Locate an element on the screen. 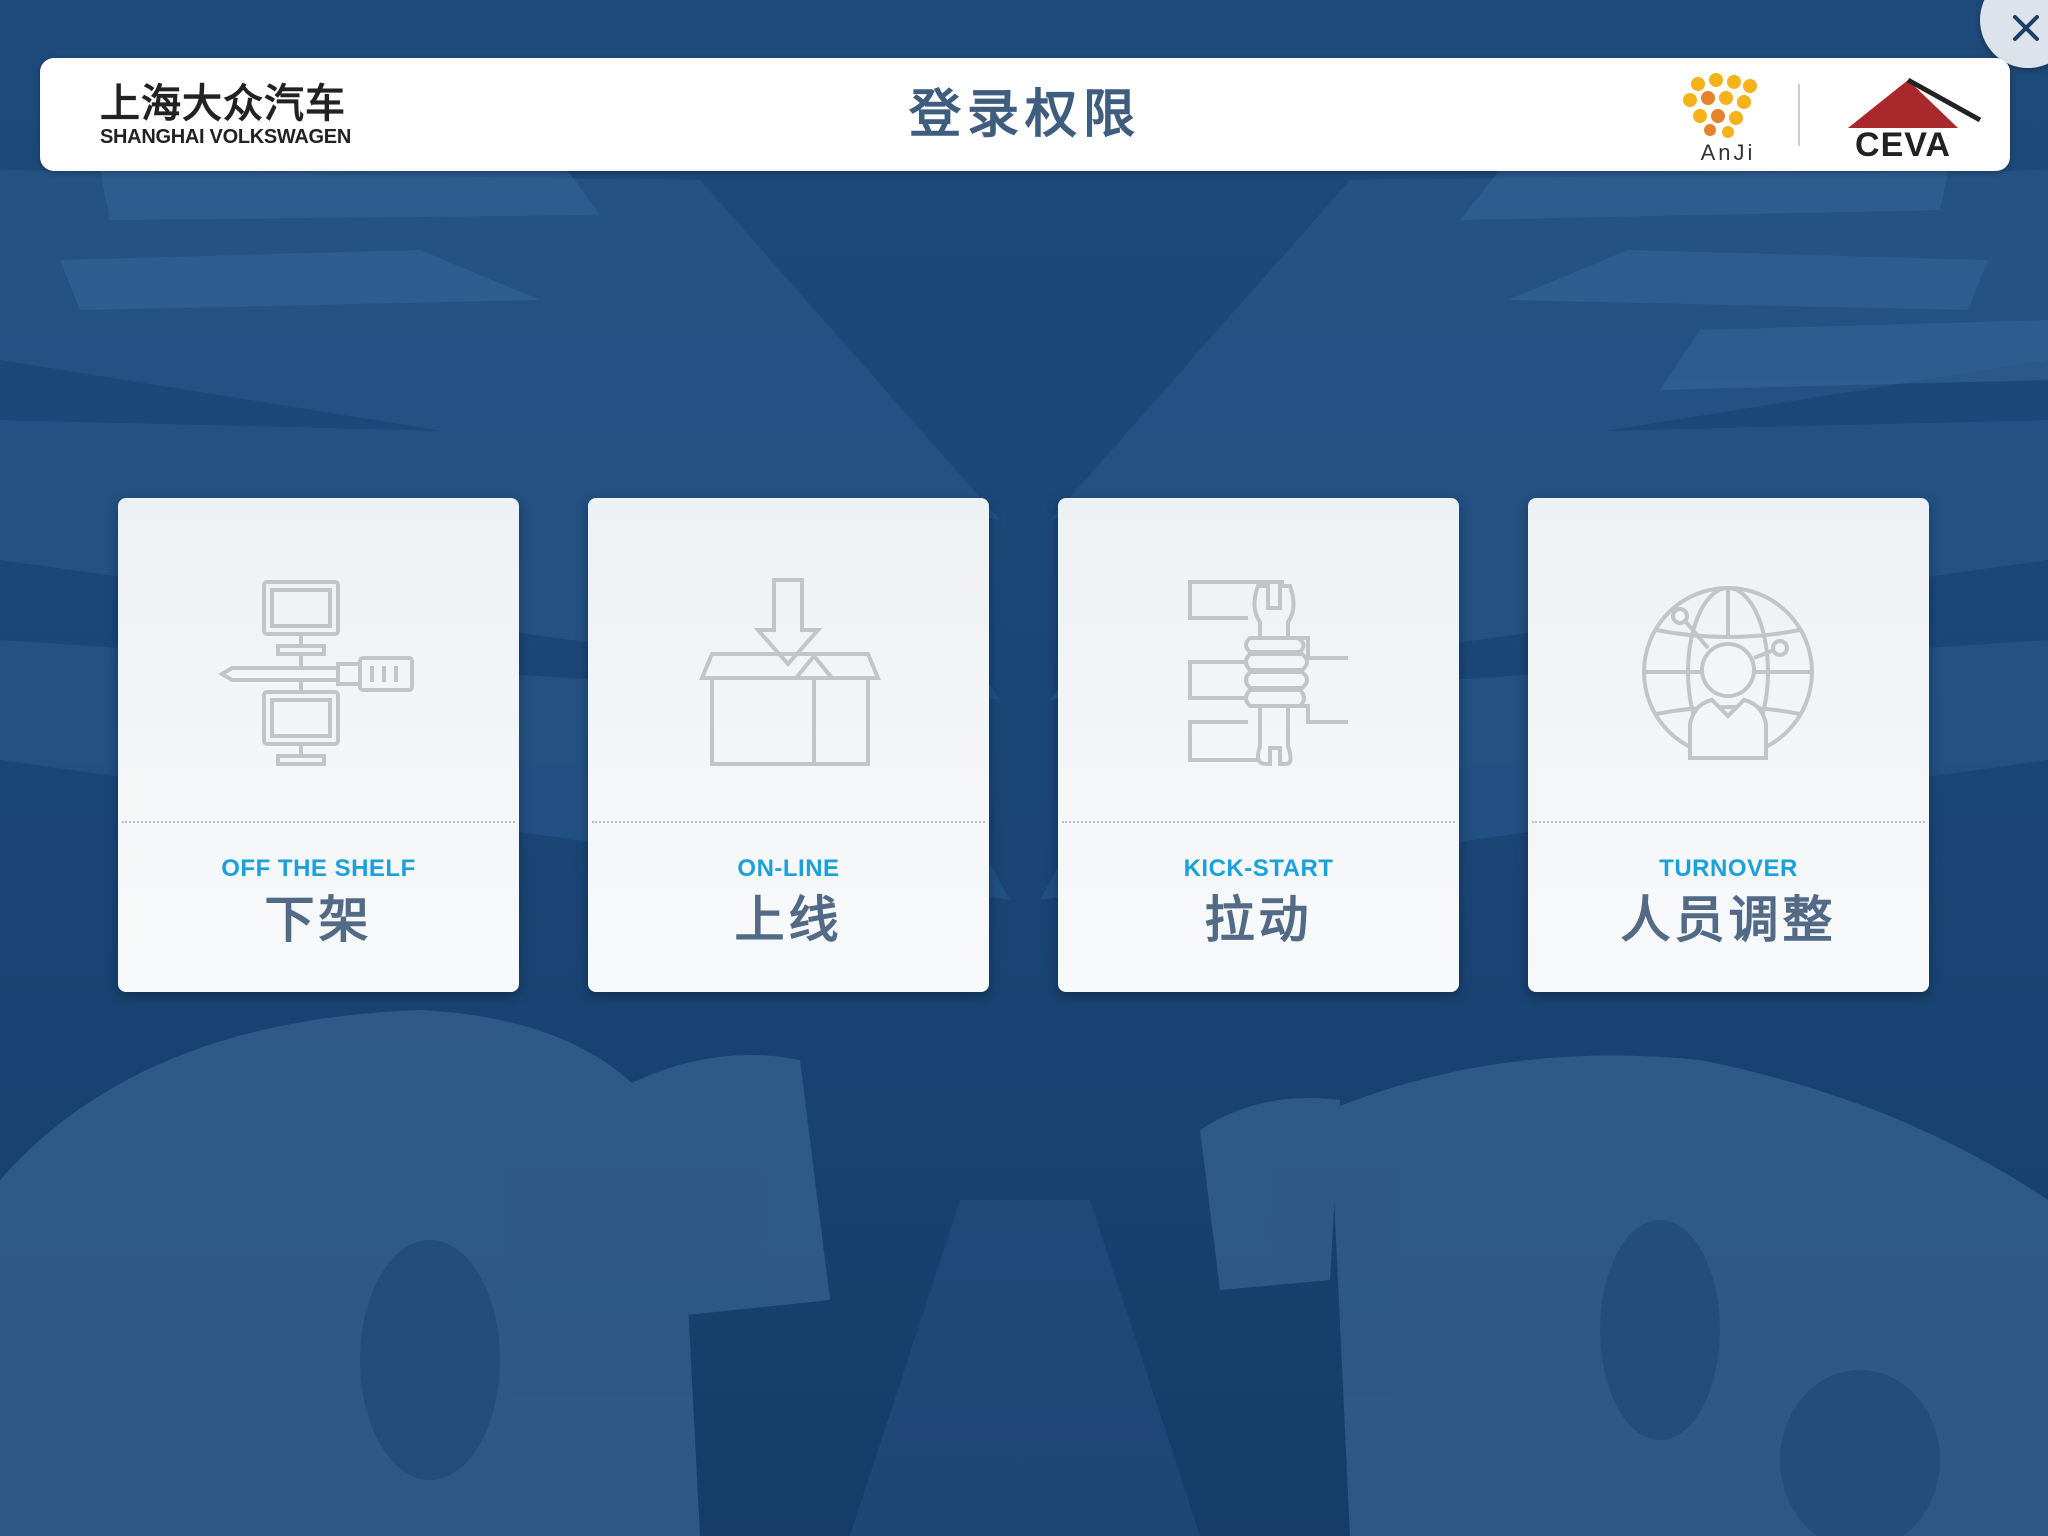  card-off-the-shelf: OFF THE SHELF 下架 is located at coordinates (318, 745).